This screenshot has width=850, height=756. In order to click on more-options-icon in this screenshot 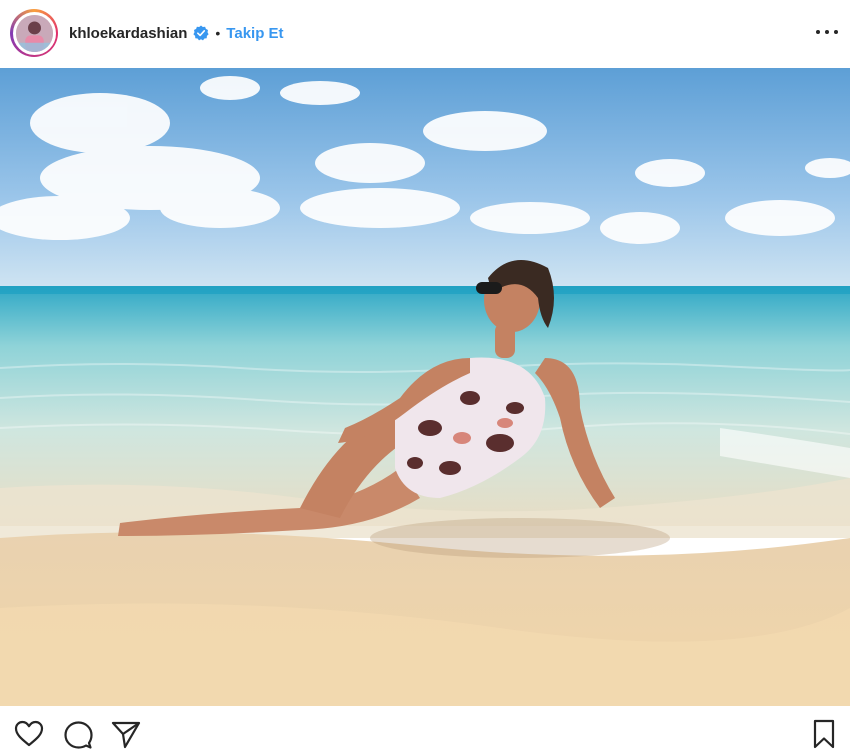, I will do `click(827, 32)`.